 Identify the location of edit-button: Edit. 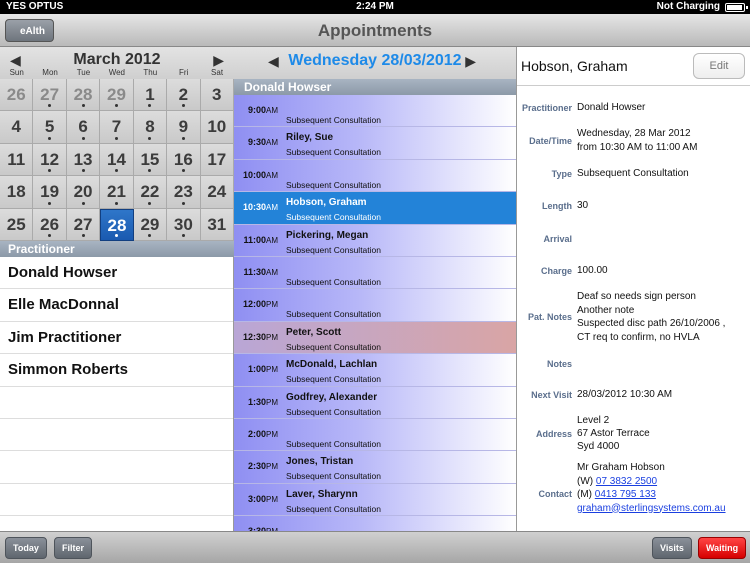
(719, 66).